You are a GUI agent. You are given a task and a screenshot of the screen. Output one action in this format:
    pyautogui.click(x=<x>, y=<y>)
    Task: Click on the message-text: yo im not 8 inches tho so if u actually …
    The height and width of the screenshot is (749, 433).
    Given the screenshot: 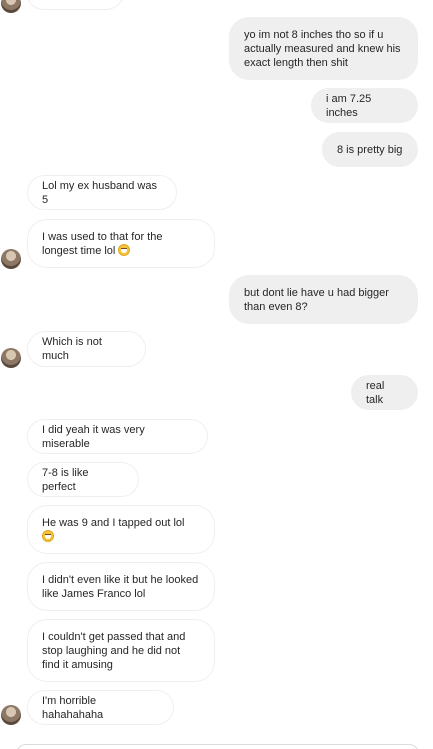 What is the action you would take?
    pyautogui.click(x=322, y=48)
    